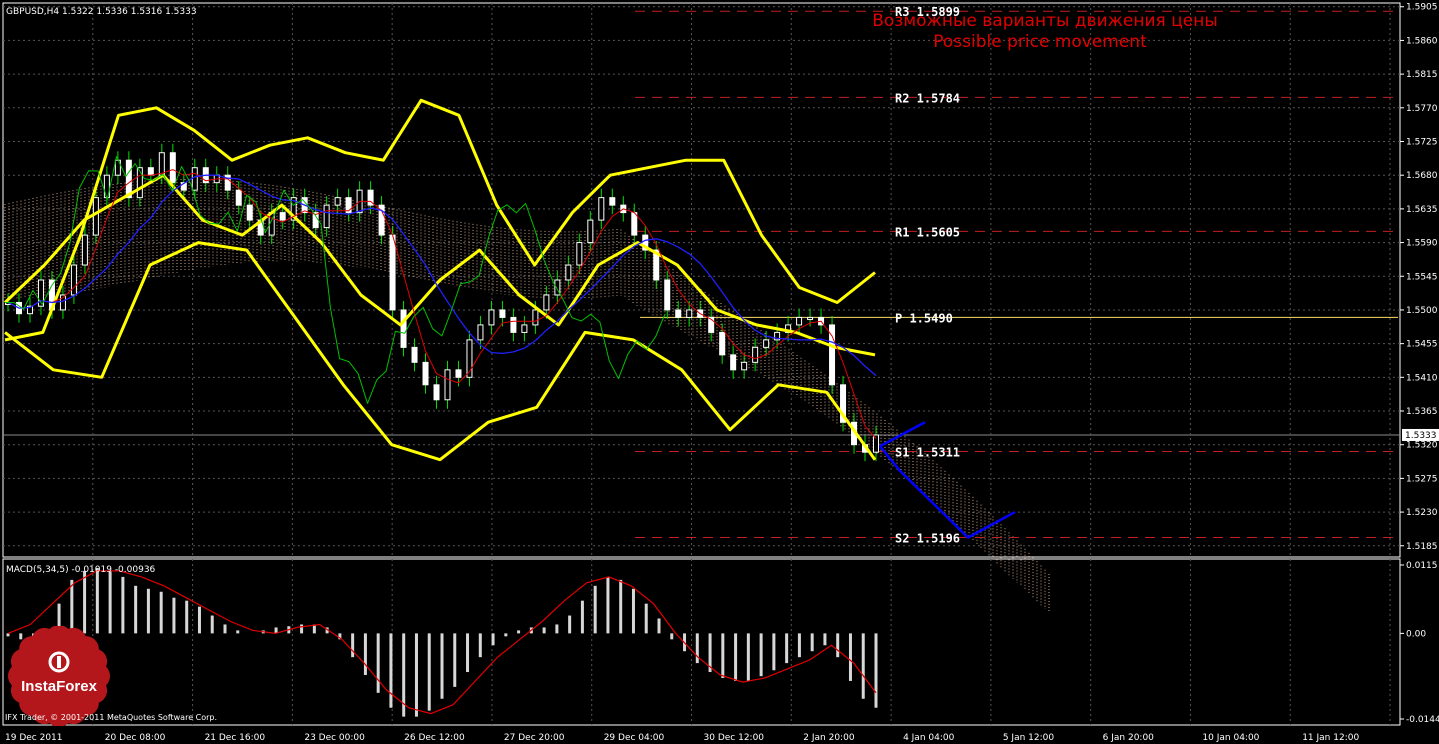 This screenshot has height=744, width=1439. I want to click on price-tick-label: 1.5185, so click(1422, 547).